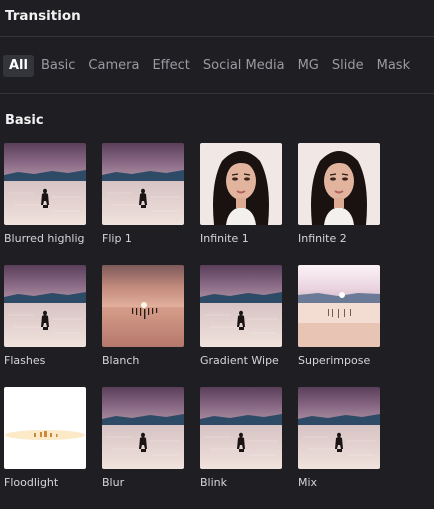 This screenshot has width=434, height=509. I want to click on section-title: Basic, so click(24, 120).